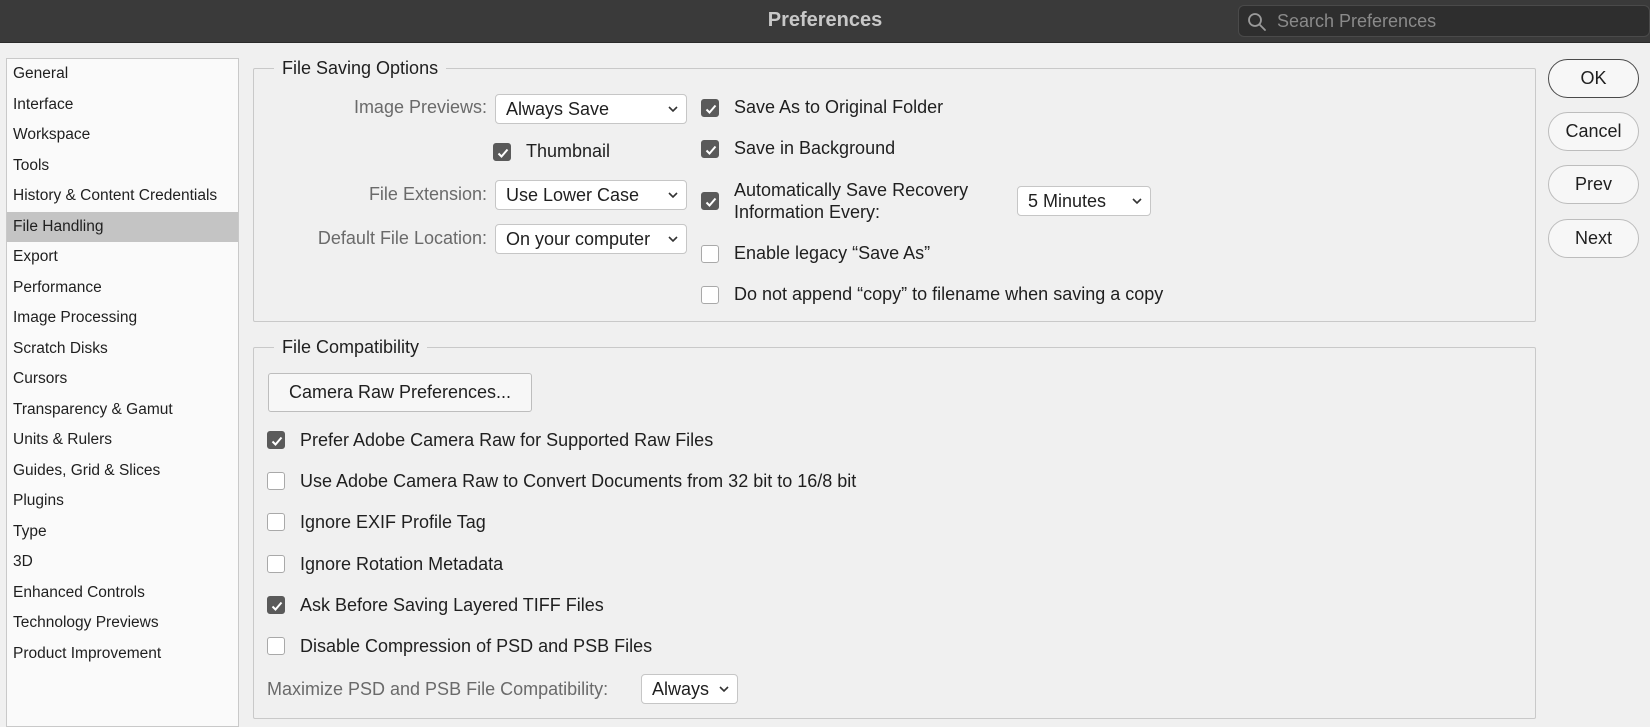  What do you see at coordinates (1593, 78) in the screenshot?
I see `ok-button: OK` at bounding box center [1593, 78].